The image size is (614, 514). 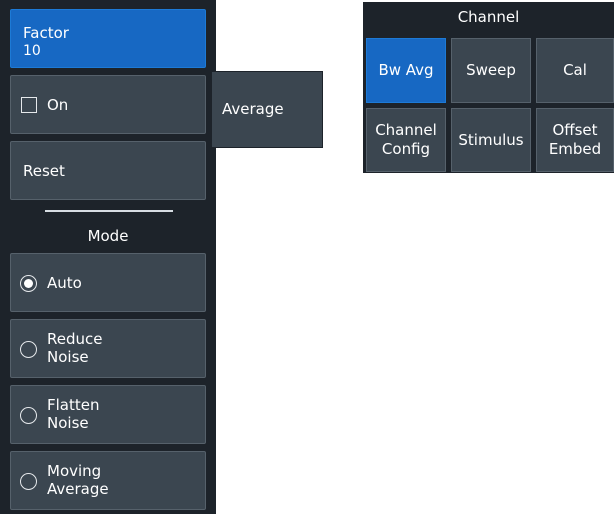 I want to click on mode-line1: Reduce, so click(x=75, y=339).